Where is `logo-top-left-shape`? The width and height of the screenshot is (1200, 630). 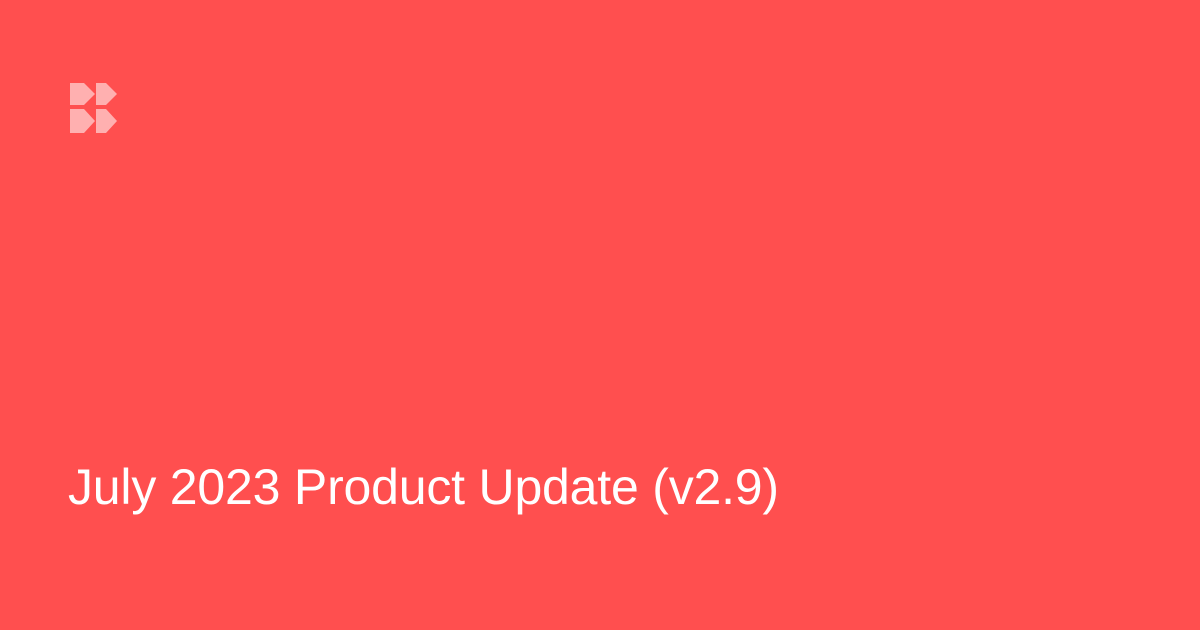
logo-top-left-shape is located at coordinates (82, 94).